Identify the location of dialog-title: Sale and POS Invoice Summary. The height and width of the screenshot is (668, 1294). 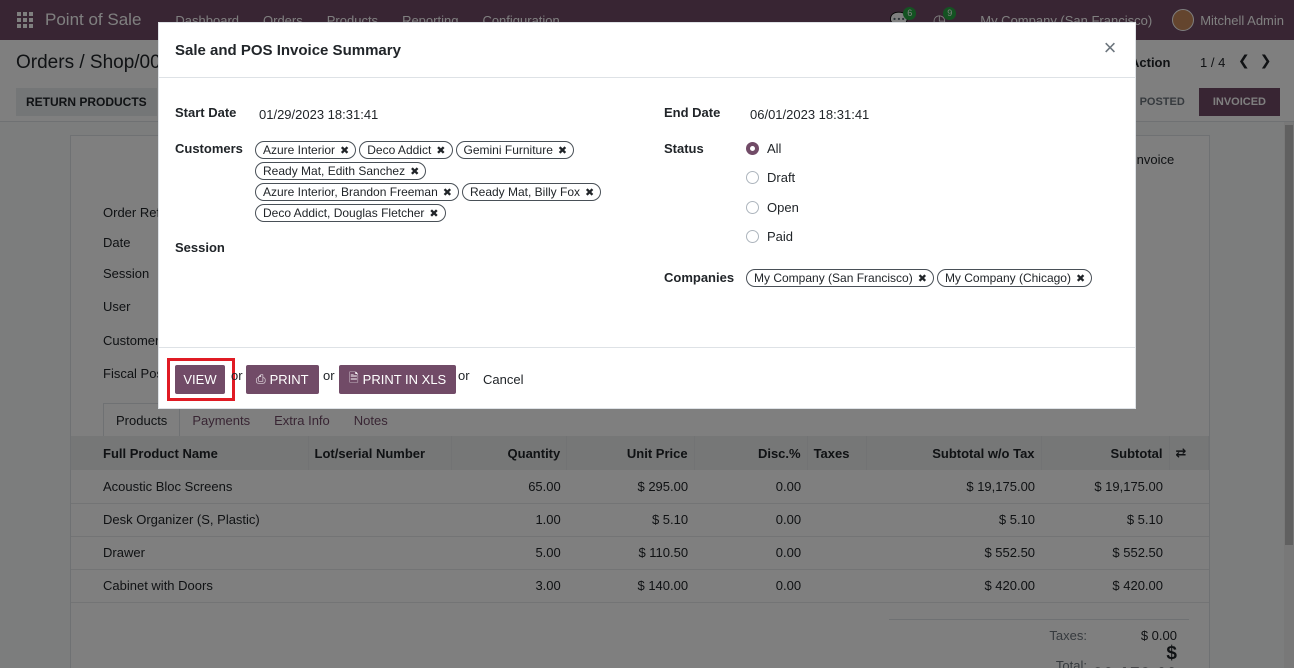
(288, 50).